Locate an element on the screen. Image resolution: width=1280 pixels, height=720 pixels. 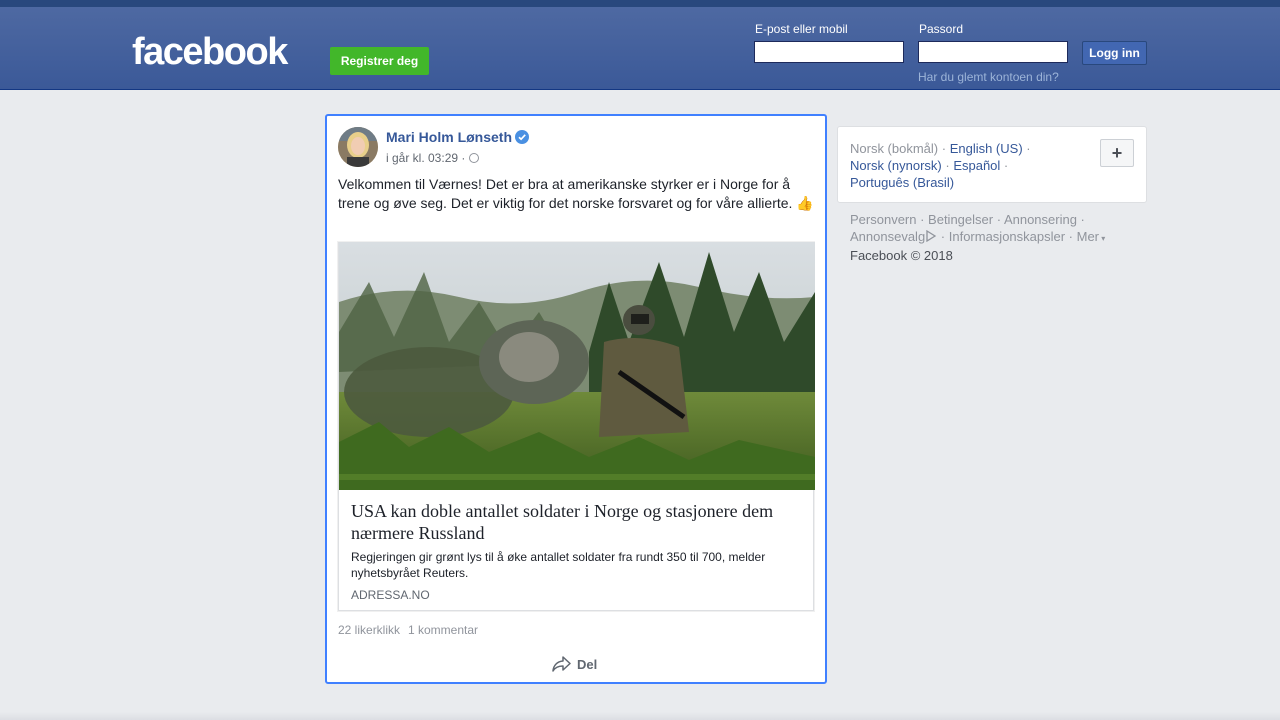
comments-count: 1 kommentar is located at coordinates (443, 630).